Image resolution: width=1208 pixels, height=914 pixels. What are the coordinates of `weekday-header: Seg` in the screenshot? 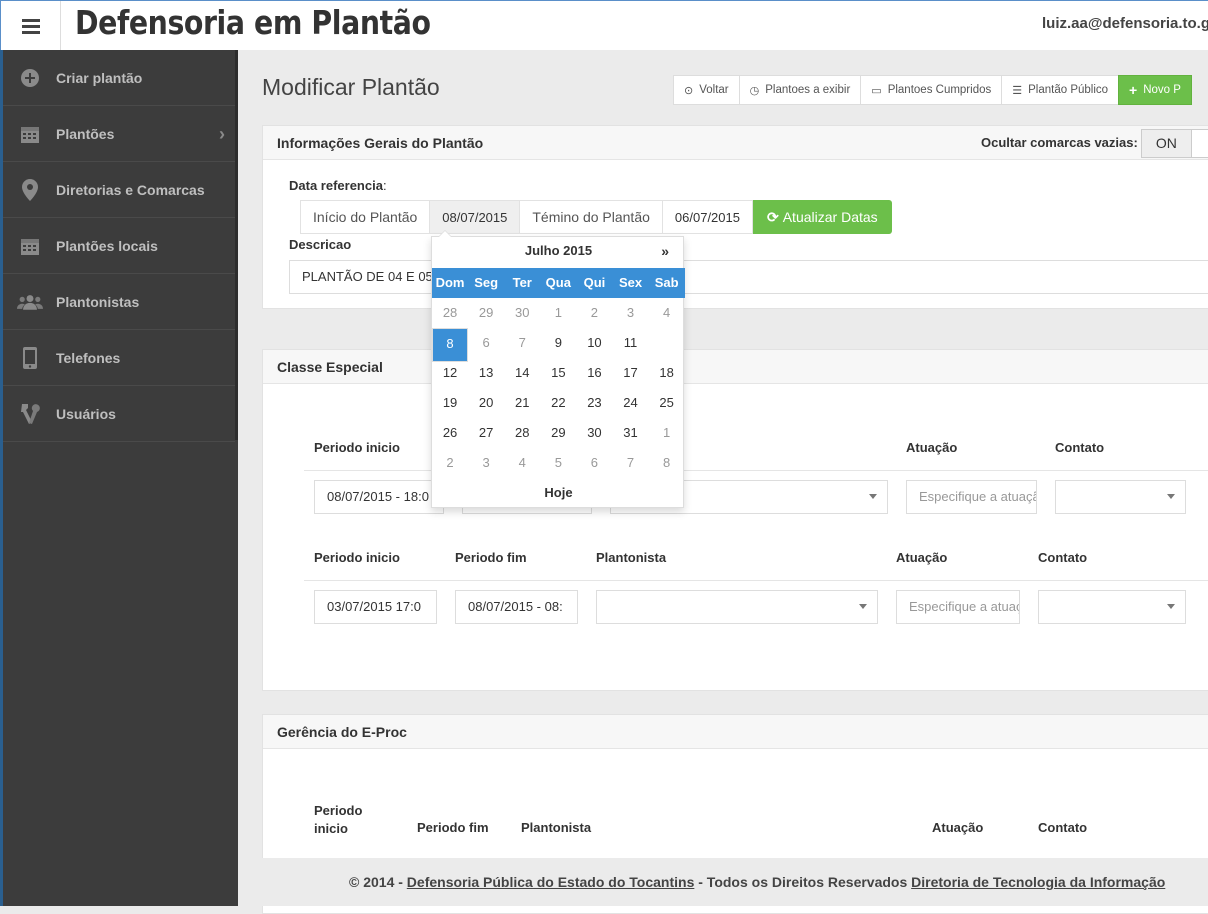 It's located at (486, 282).